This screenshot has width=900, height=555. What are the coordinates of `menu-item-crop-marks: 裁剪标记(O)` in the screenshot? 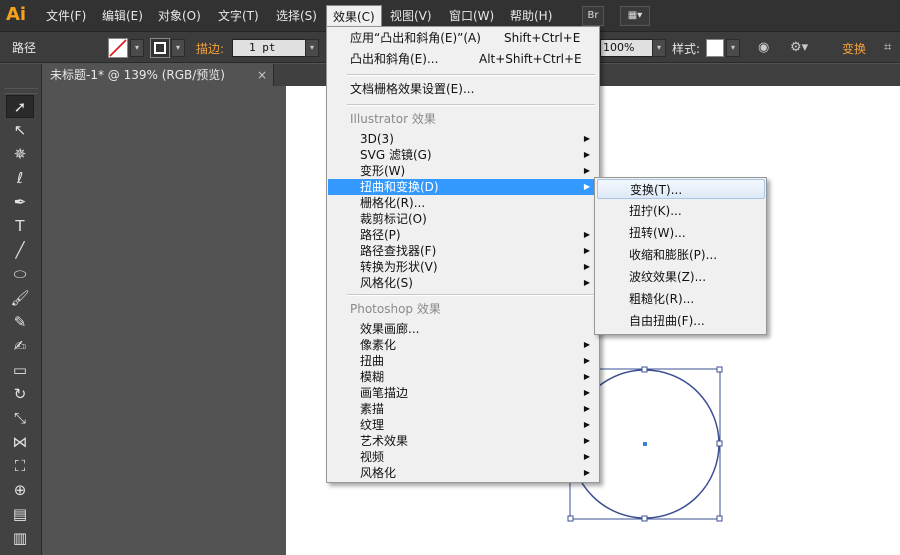 It's located at (463, 219).